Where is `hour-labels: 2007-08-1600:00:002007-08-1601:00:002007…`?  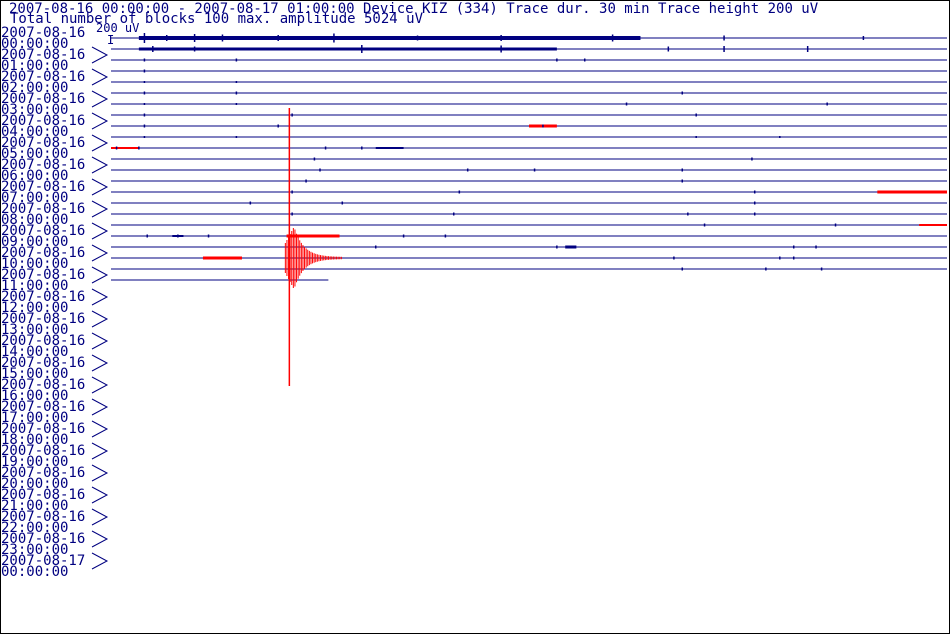 hour-labels: 2007-08-1600:00:002007-08-1601:00:002007… is located at coordinates (55, 302).